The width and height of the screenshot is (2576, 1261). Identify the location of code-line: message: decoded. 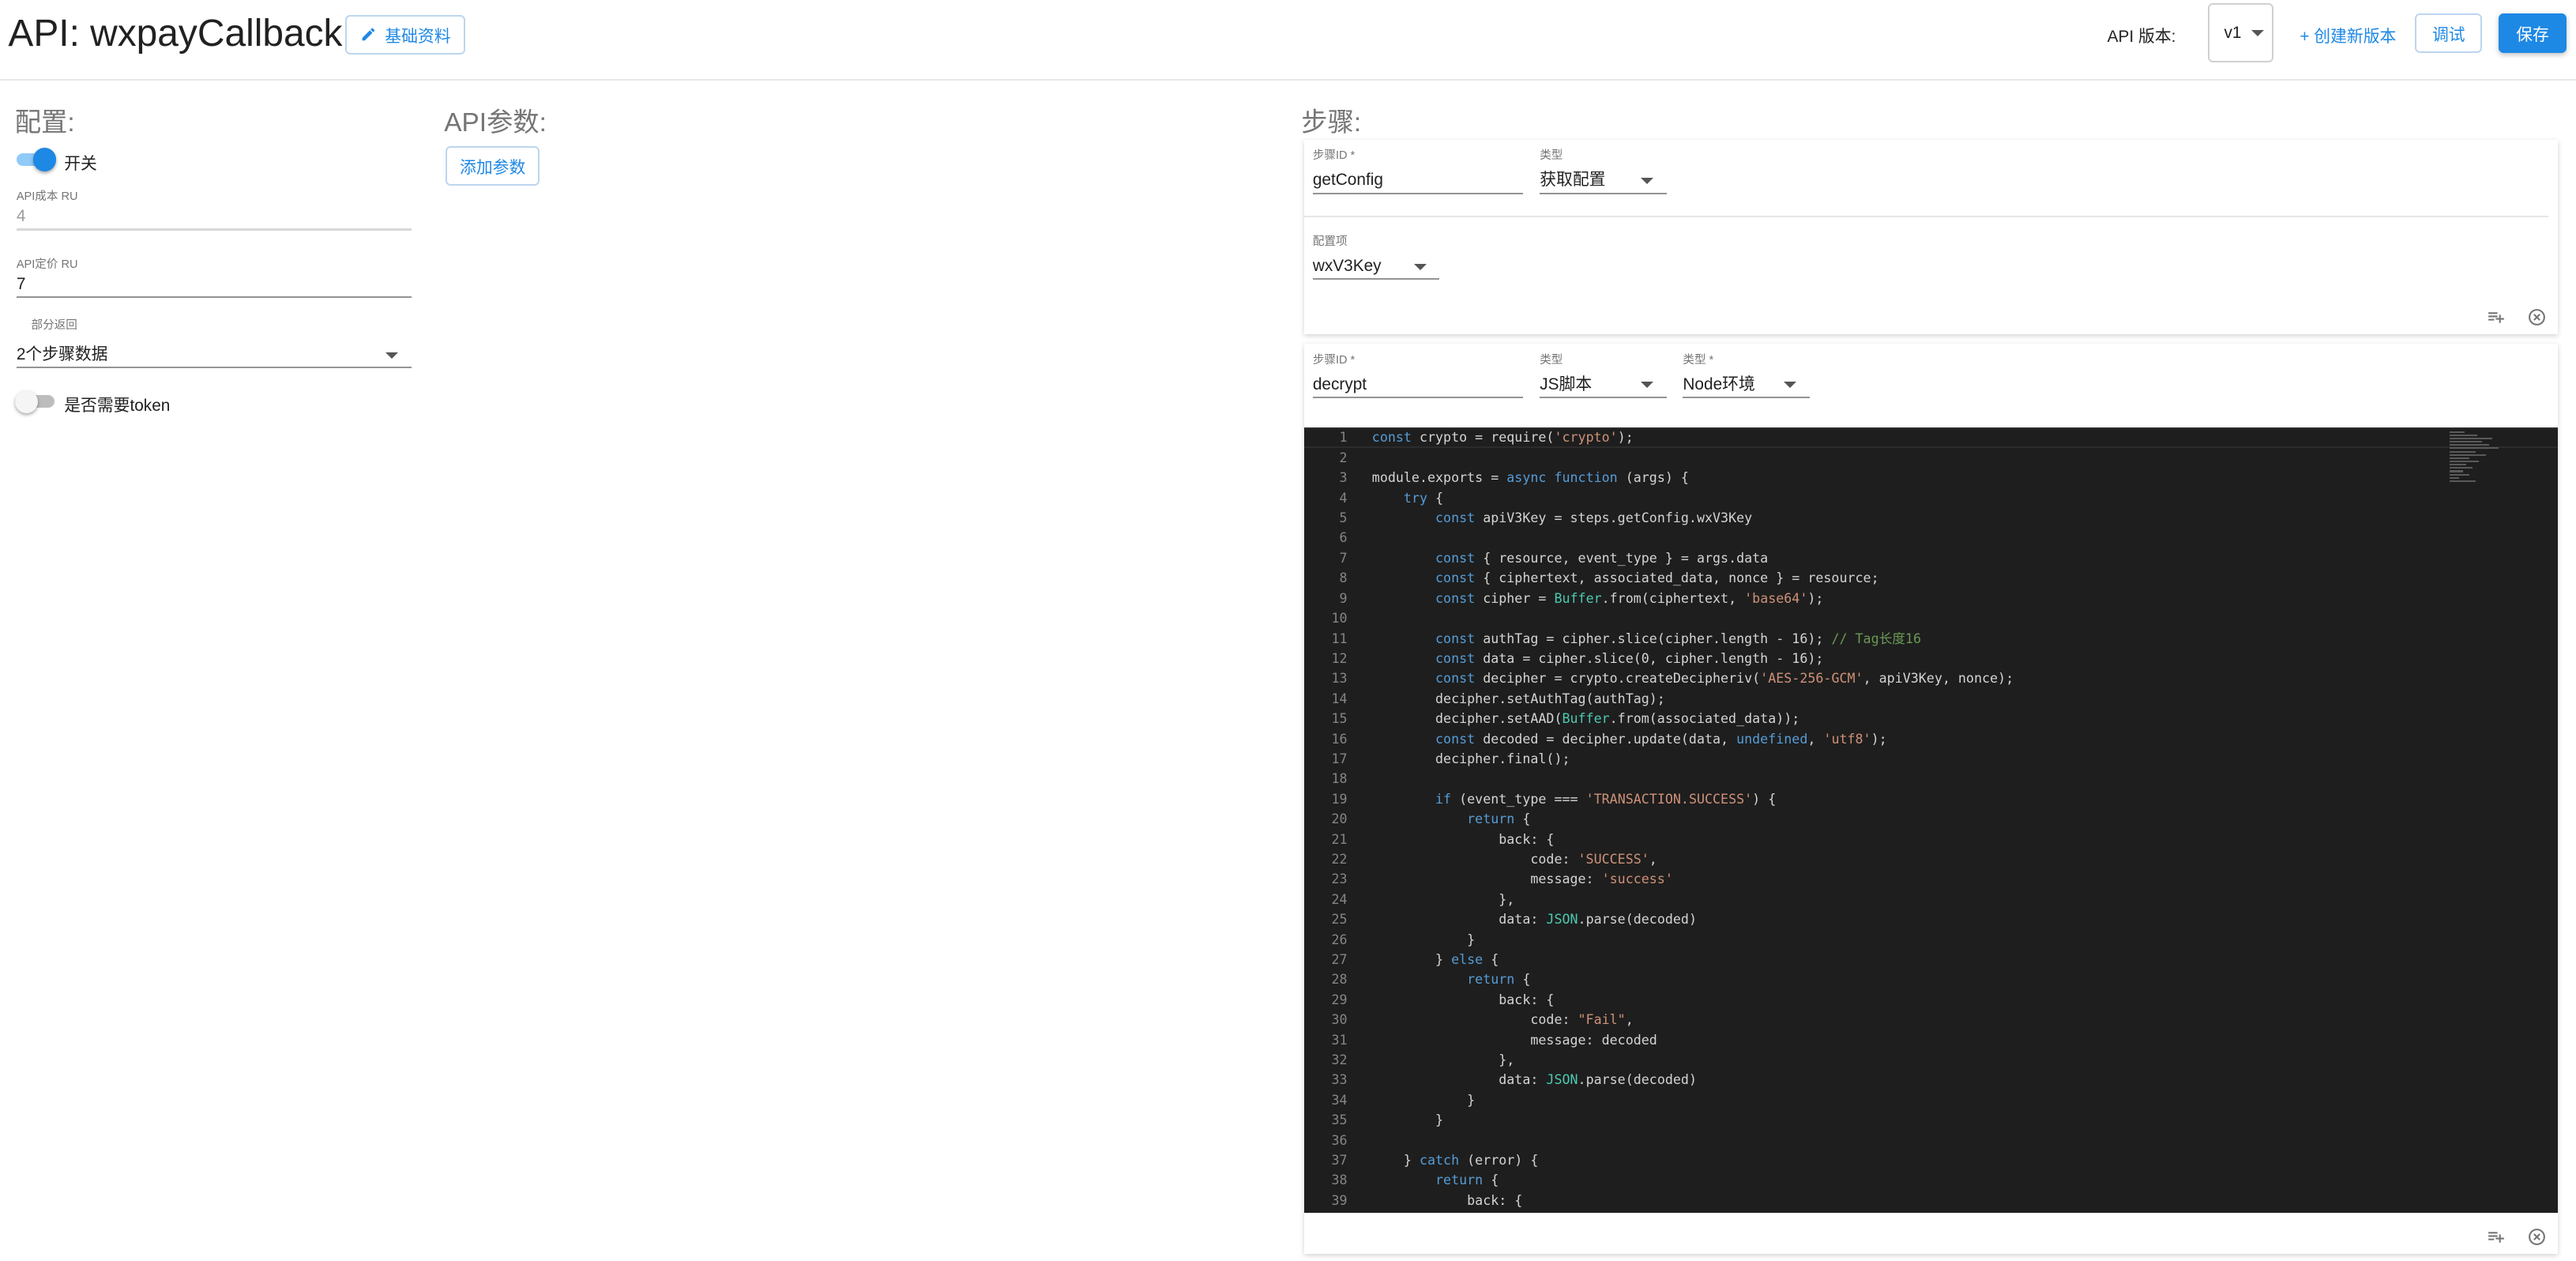
(1693, 1040).